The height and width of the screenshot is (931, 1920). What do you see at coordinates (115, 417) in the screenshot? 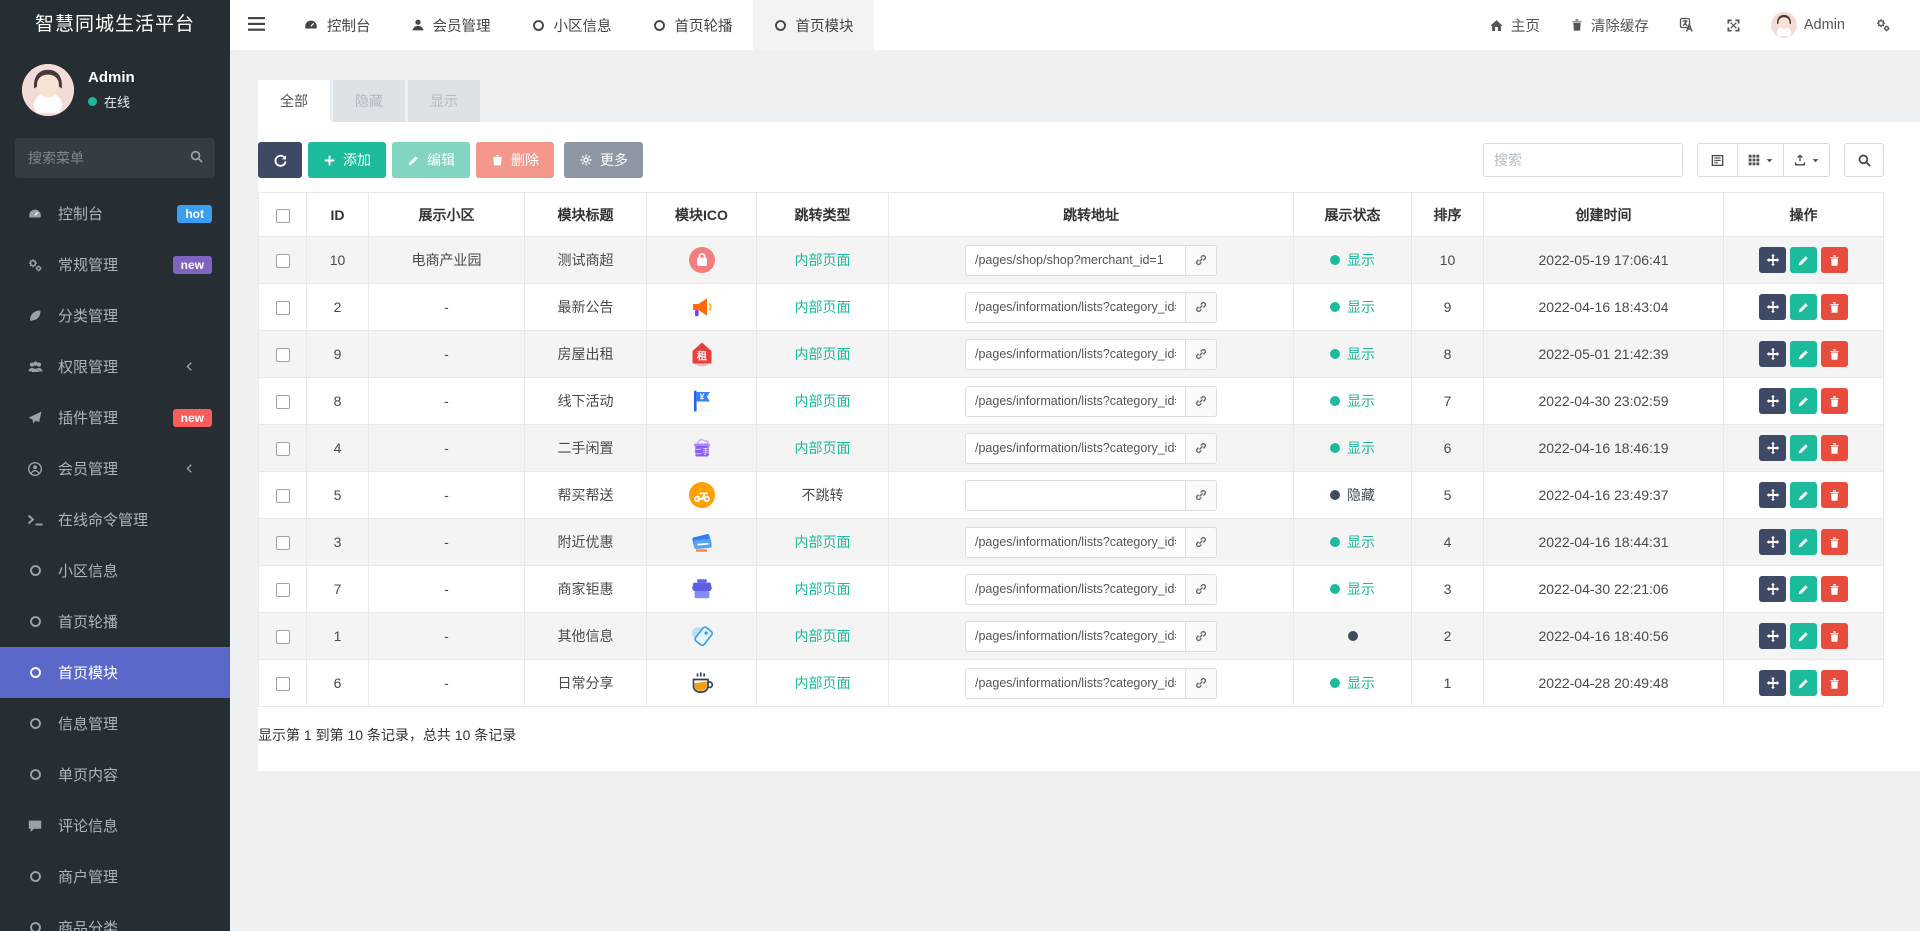
I see `sidebar-item-4: 插件管理 new` at bounding box center [115, 417].